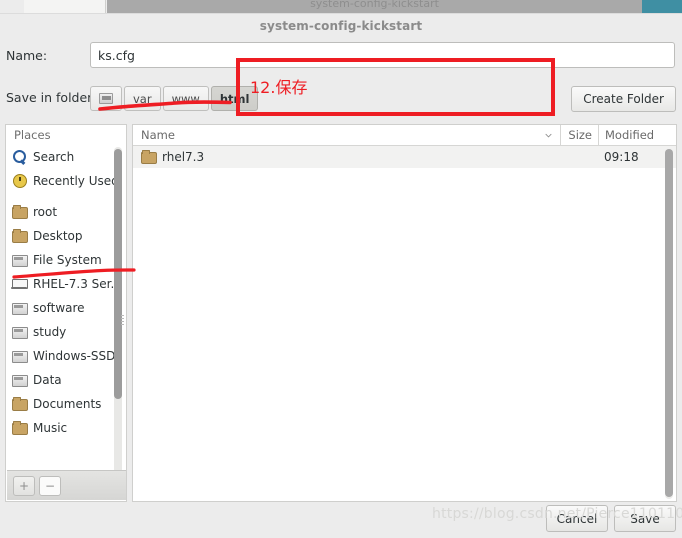 The height and width of the screenshot is (538, 682). I want to click on sidebar-item-windows-ssd: Windows-SSD, so click(61, 356).